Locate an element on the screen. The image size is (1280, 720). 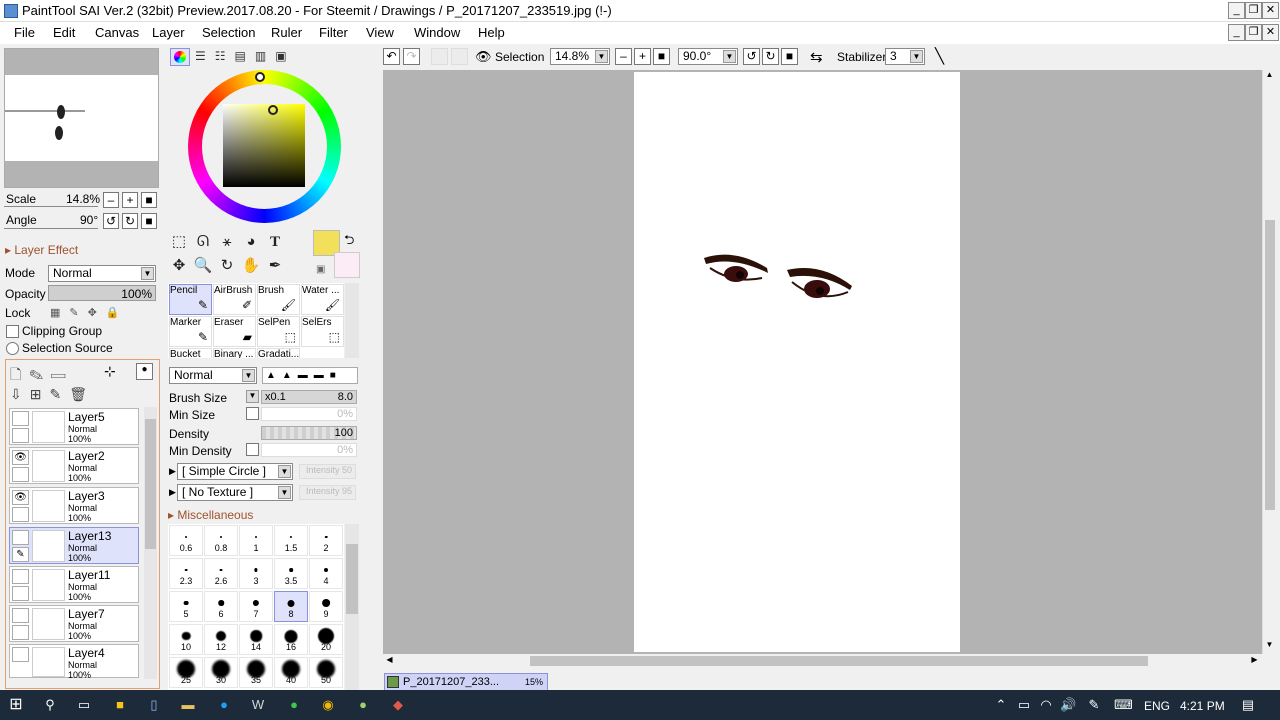
shape-icon: ◕ is located at coordinates (251, 242).